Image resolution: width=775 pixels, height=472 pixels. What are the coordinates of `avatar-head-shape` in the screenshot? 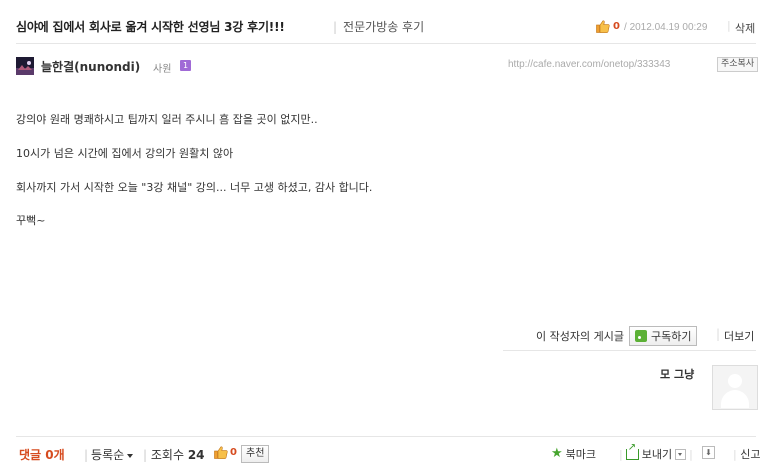 It's located at (735, 381).